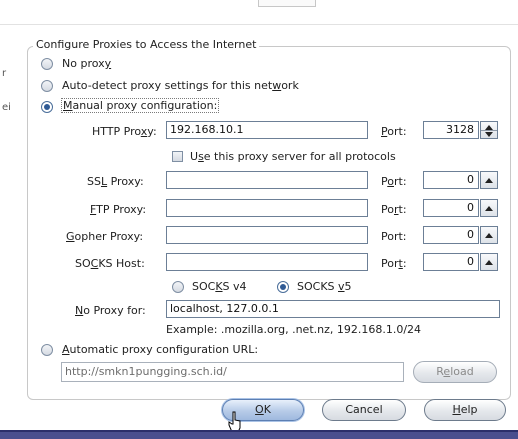 The height and width of the screenshot is (439, 518). Describe the element at coordinates (178, 287) in the screenshot. I see `socks-v4-radio` at that location.